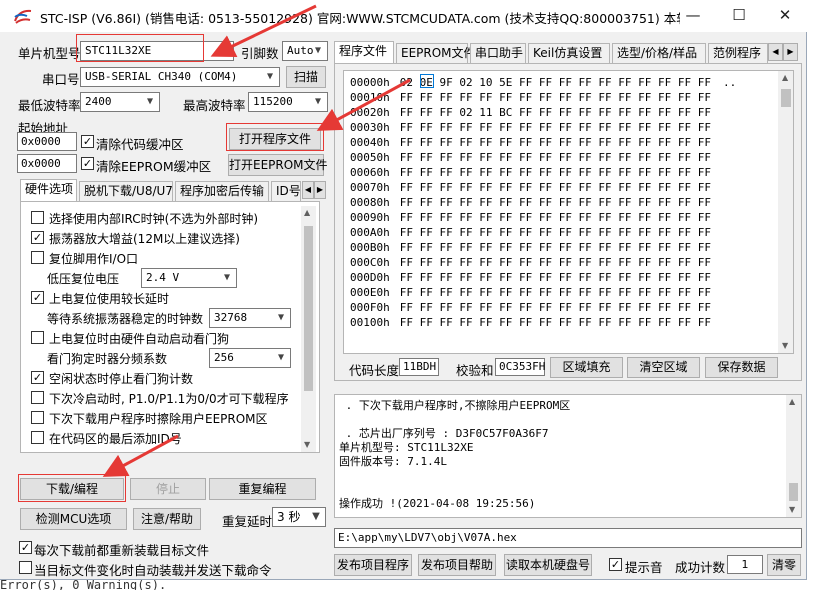 This screenshot has width=817, height=590. I want to click on arrow-to-open-file, so click(363, 104).